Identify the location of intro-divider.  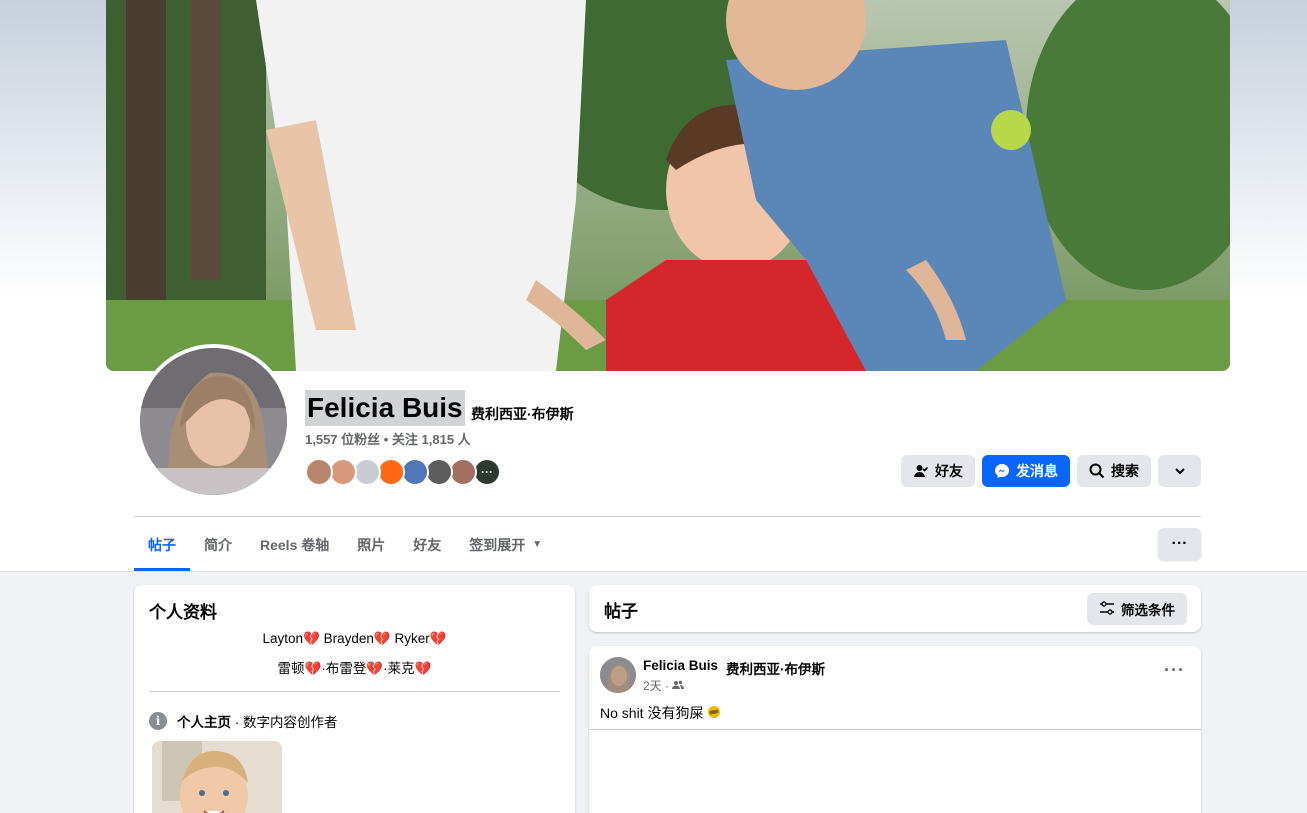
(354, 691).